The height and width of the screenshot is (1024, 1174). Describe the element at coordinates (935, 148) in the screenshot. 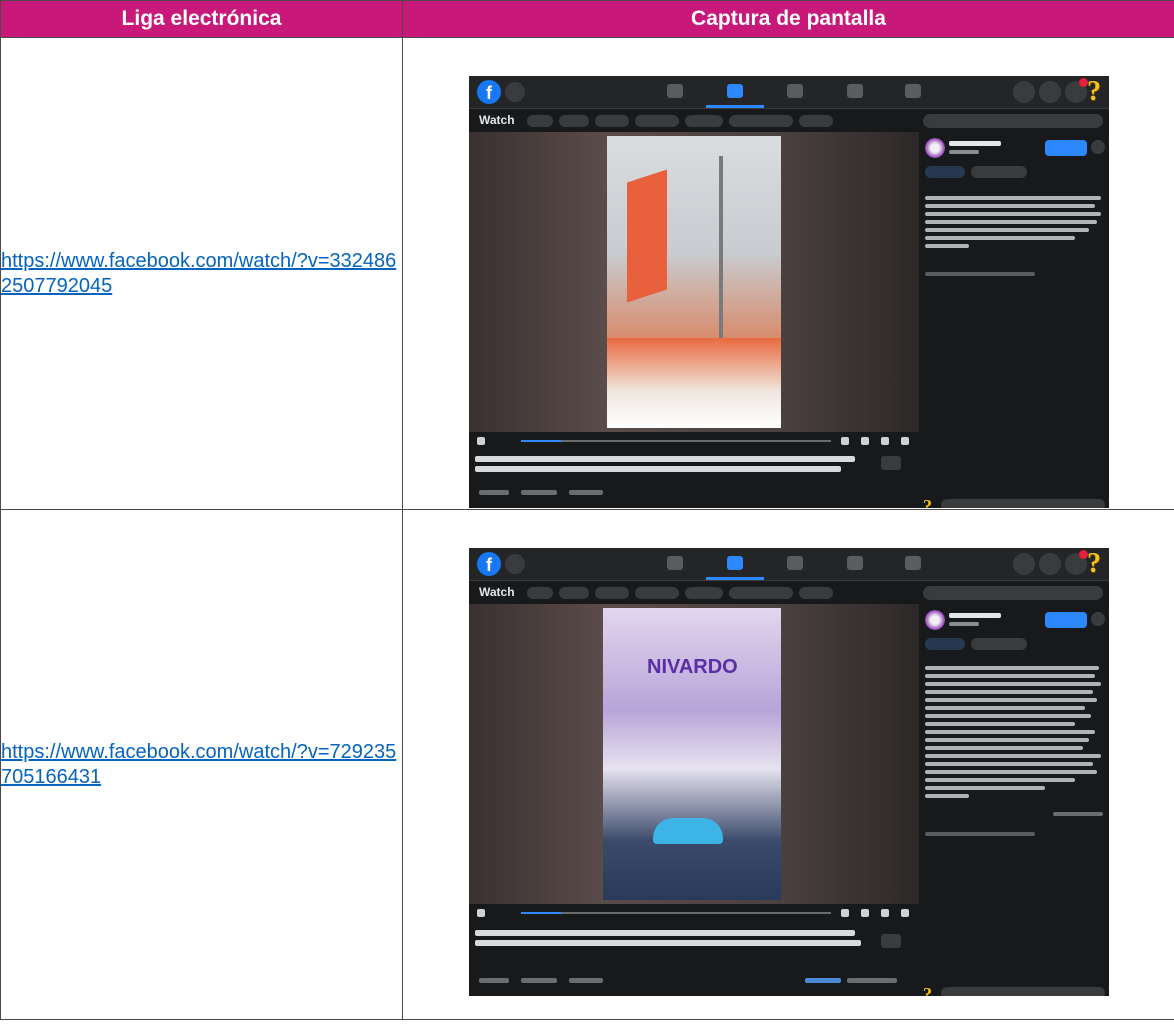

I see `page-avatar` at that location.